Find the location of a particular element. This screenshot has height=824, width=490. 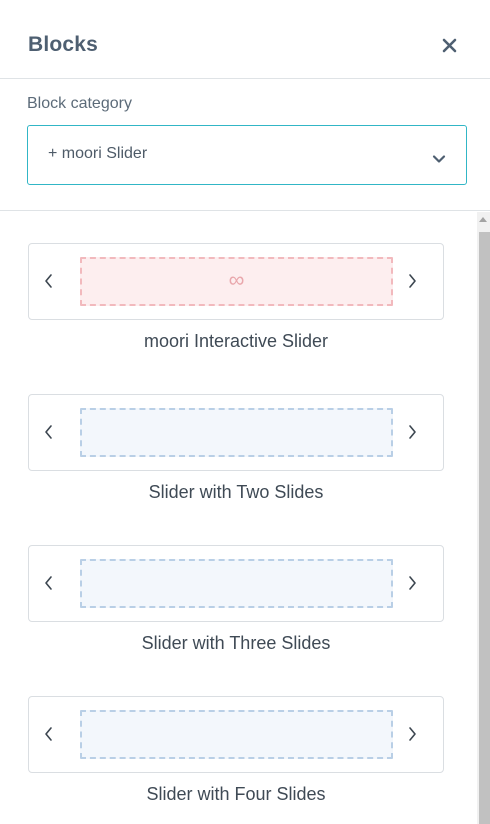

block-item-three-slides: Slider with Three Slides is located at coordinates (236, 599).